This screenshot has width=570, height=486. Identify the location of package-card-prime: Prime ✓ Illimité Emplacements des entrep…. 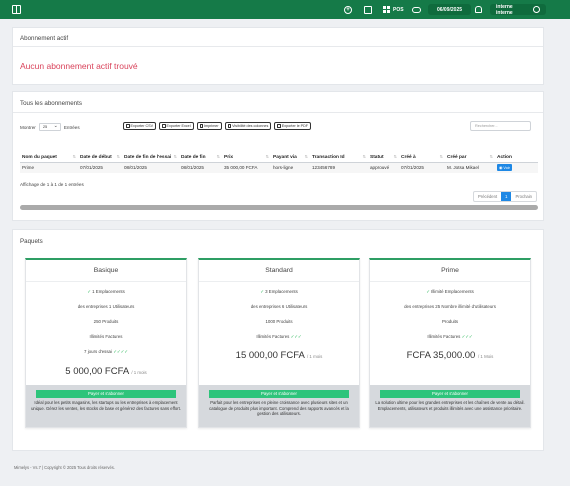
(450, 343).